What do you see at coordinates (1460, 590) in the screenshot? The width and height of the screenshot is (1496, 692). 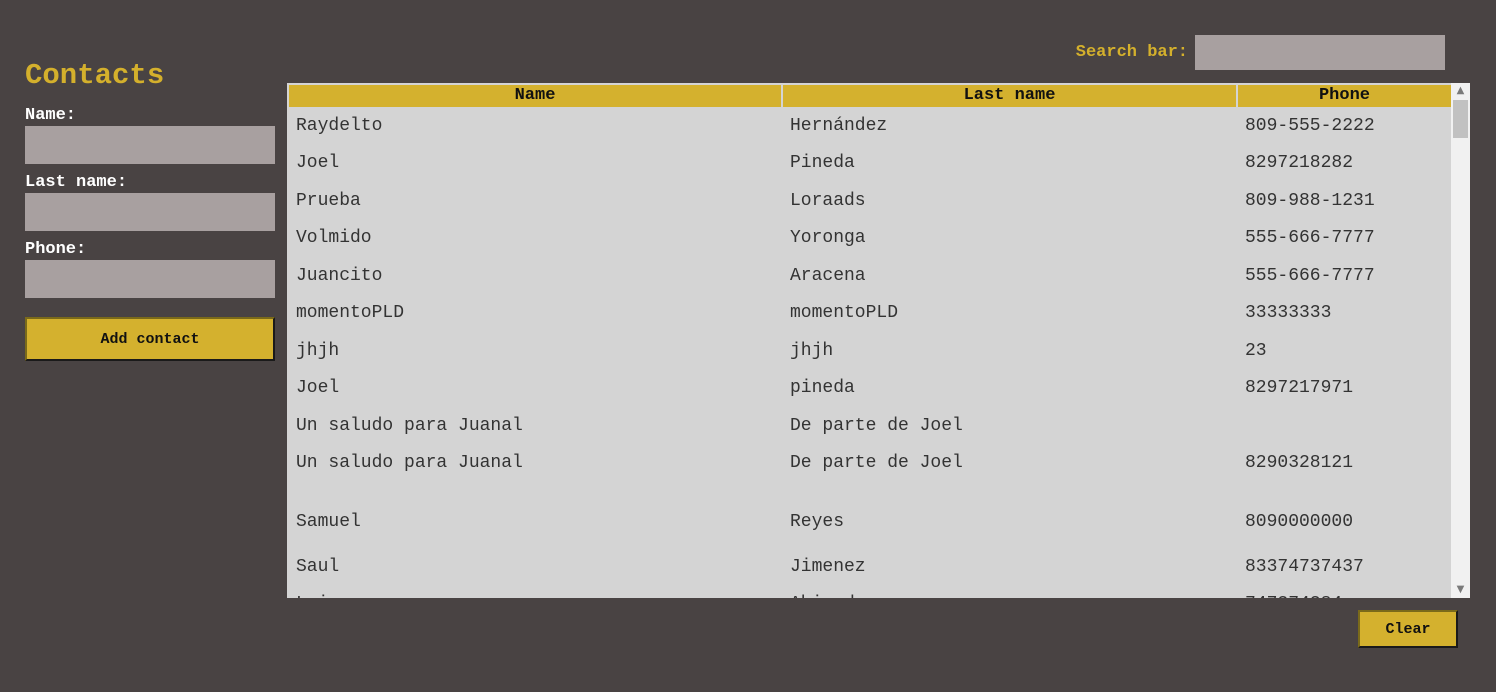 I see `scroll-down-arrow-icon: ▼` at bounding box center [1460, 590].